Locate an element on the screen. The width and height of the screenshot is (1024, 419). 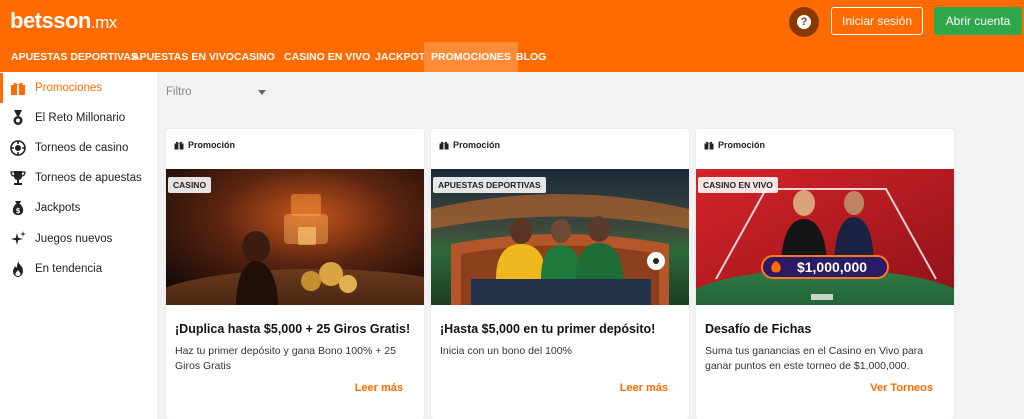
view-tournaments-link: Ver Torneos is located at coordinates (901, 388).